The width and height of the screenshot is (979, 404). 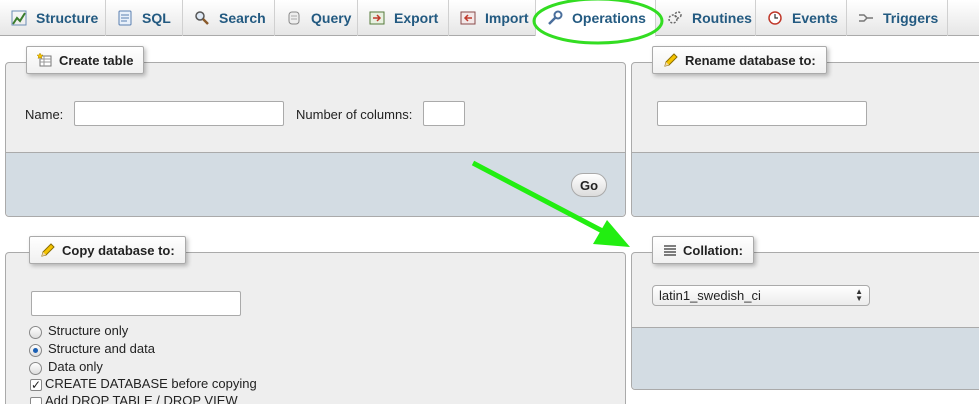 I want to click on table-name-input, so click(x=179, y=113).